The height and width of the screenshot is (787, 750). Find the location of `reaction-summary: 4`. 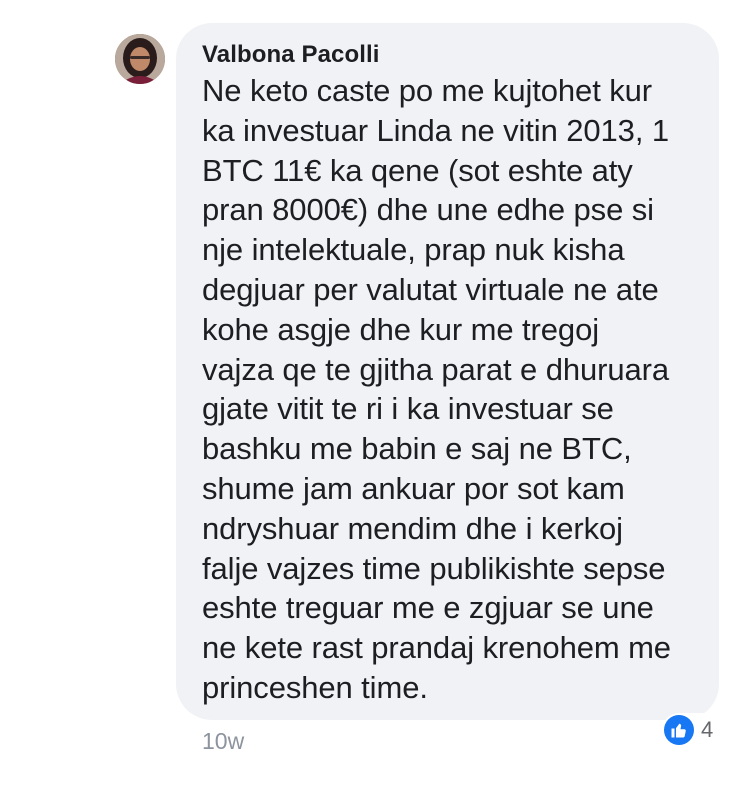

reaction-summary: 4 is located at coordinates (691, 730).